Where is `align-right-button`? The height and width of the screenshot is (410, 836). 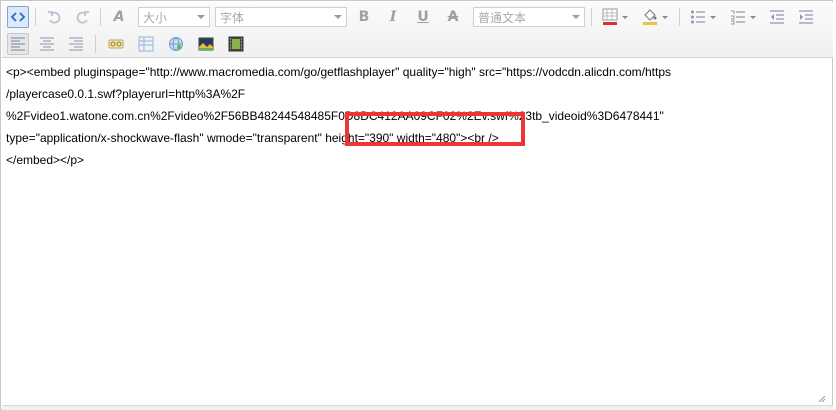
align-right-button is located at coordinates (76, 44).